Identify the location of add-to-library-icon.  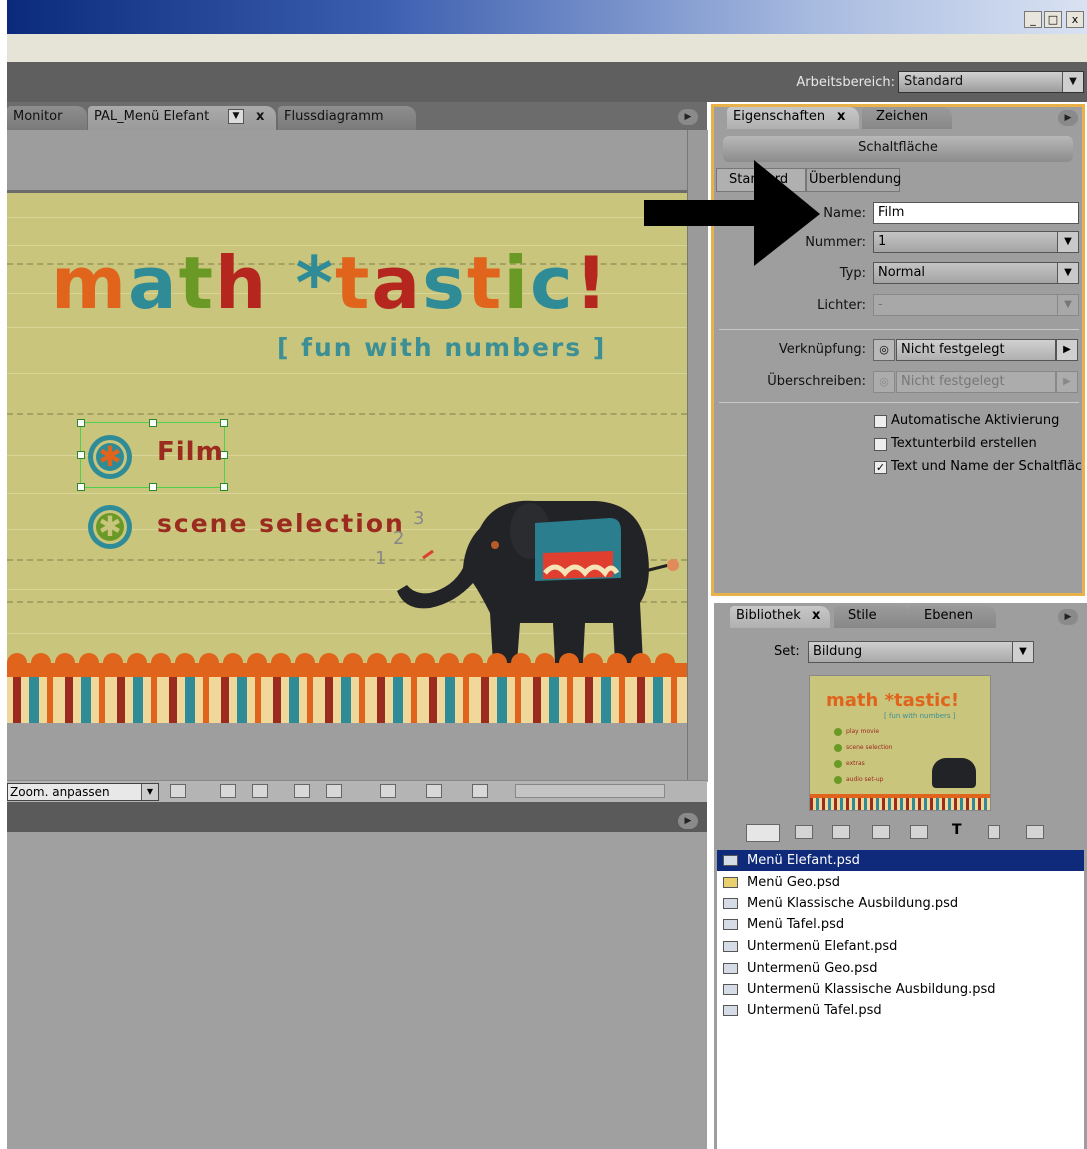
(1035, 832).